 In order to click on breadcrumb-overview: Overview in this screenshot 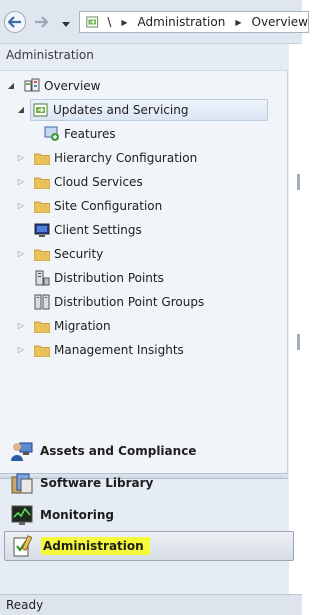, I will do `click(280, 22)`.